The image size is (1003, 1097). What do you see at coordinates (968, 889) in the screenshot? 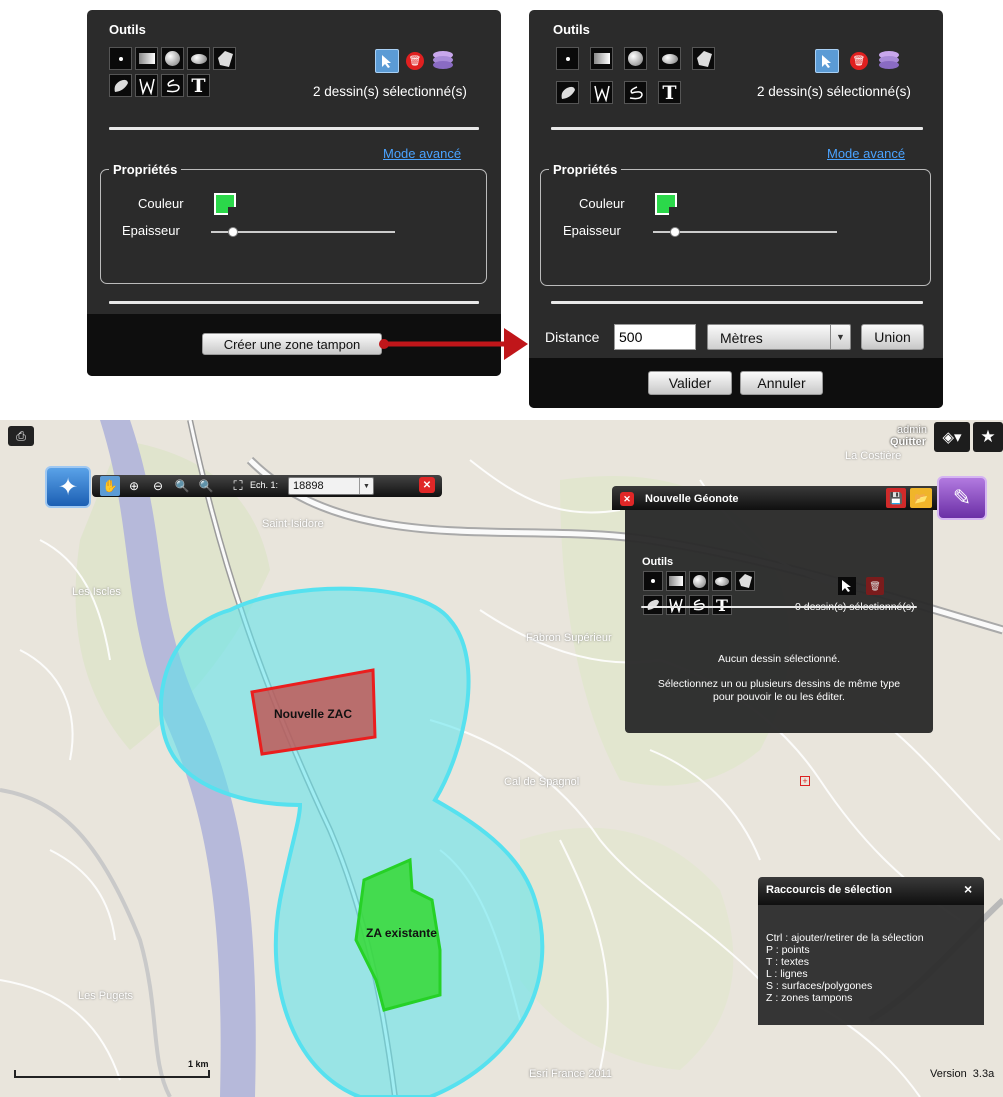
I see `close-icon: ×` at bounding box center [968, 889].